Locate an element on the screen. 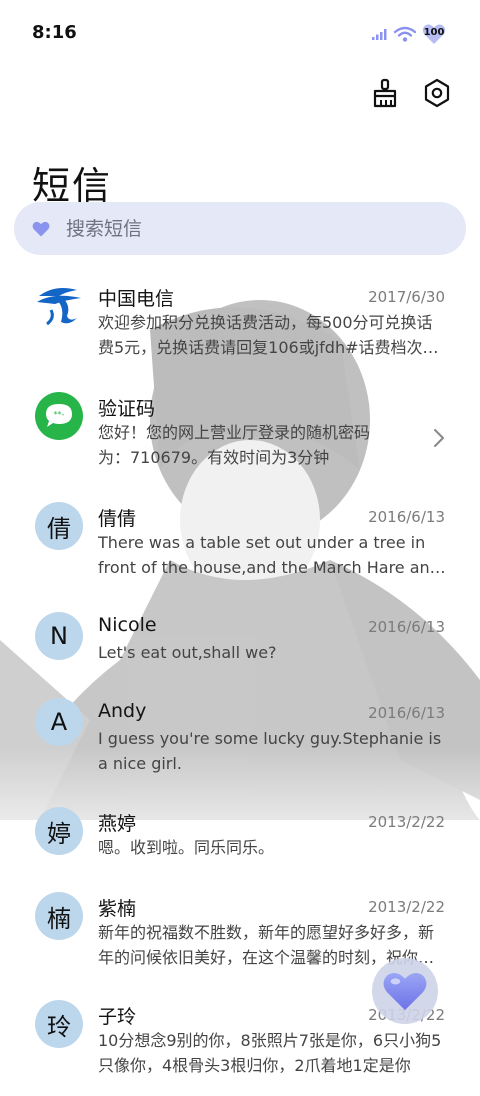 The height and width of the screenshot is (1096, 480). message-date: 2017/6/30 is located at coordinates (406, 297).